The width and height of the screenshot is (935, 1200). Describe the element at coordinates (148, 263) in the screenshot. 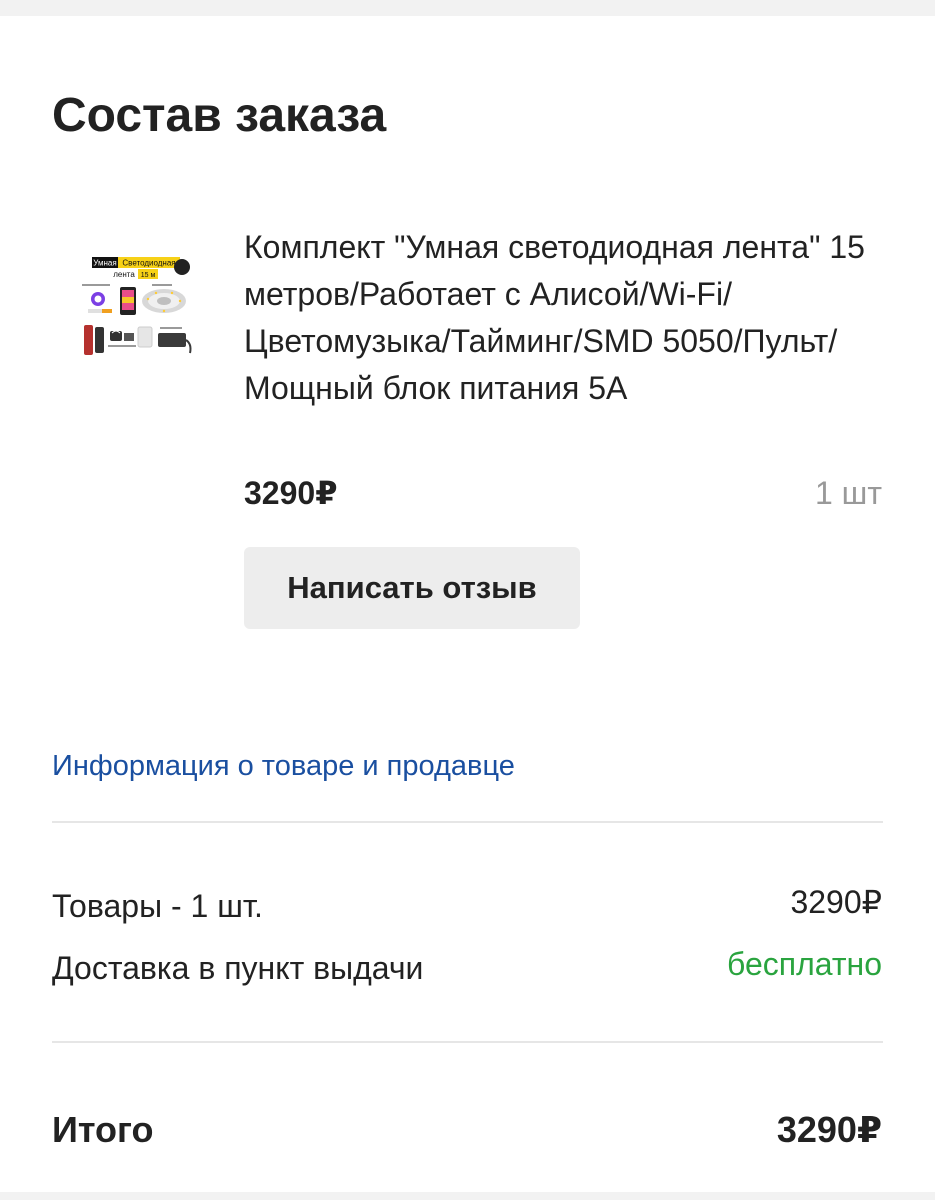

I see `image-text-led: Светодиодная` at that location.